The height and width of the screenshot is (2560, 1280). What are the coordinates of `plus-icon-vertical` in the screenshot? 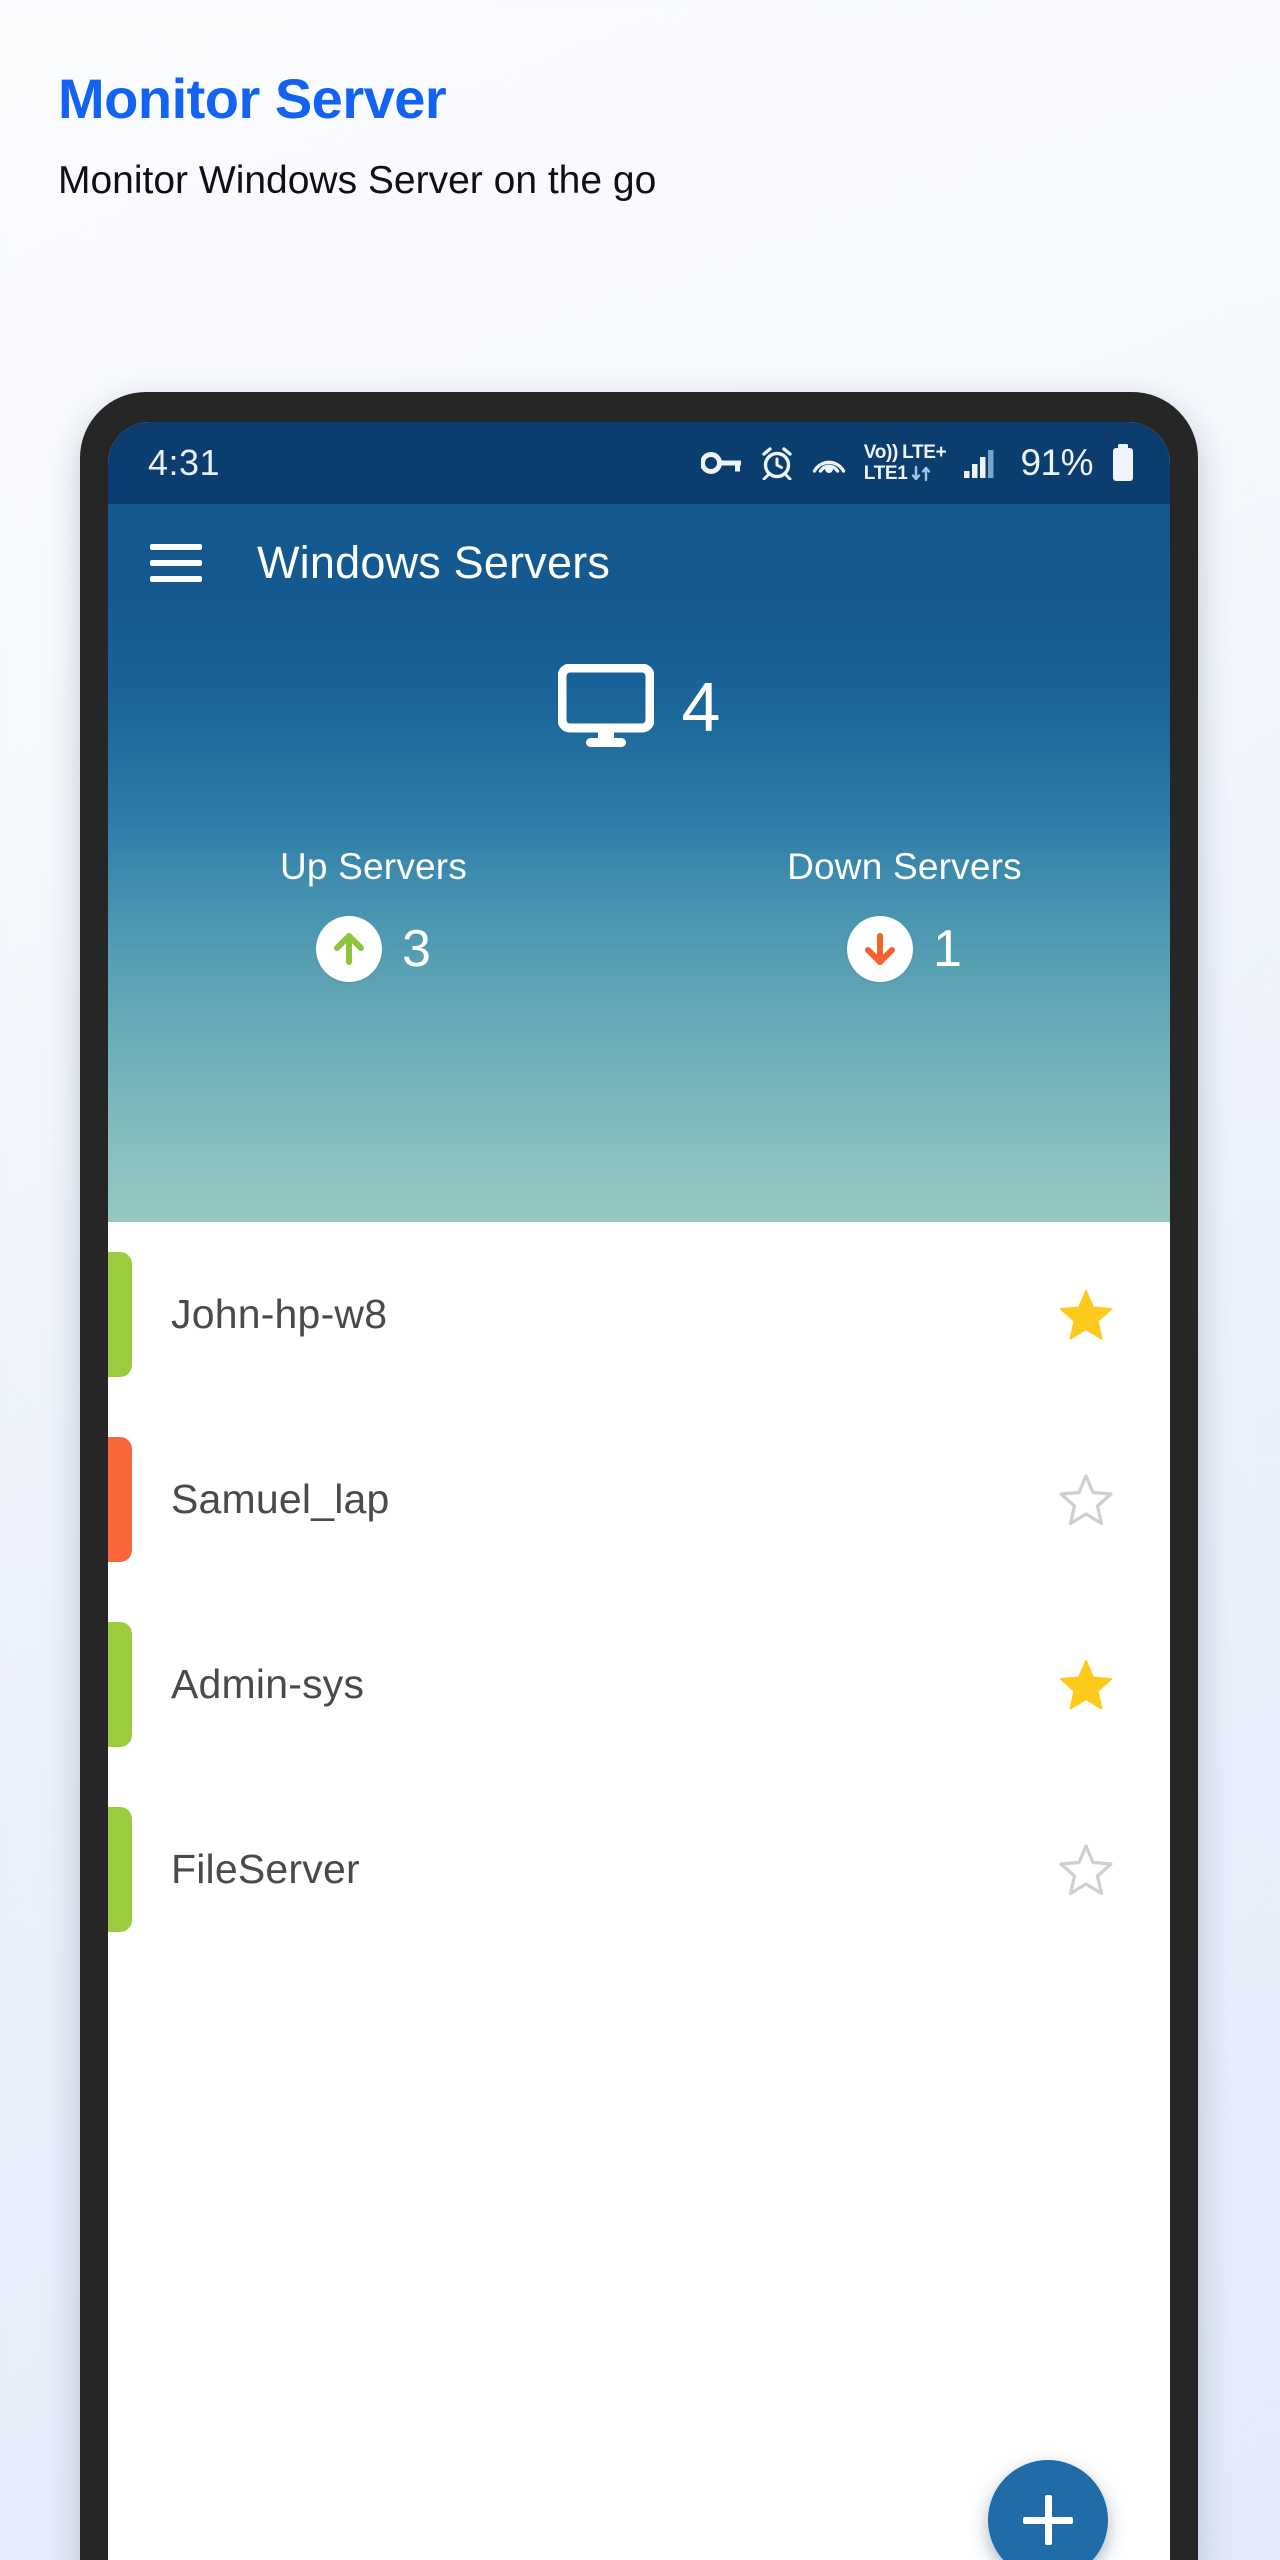 It's located at (1048, 2520).